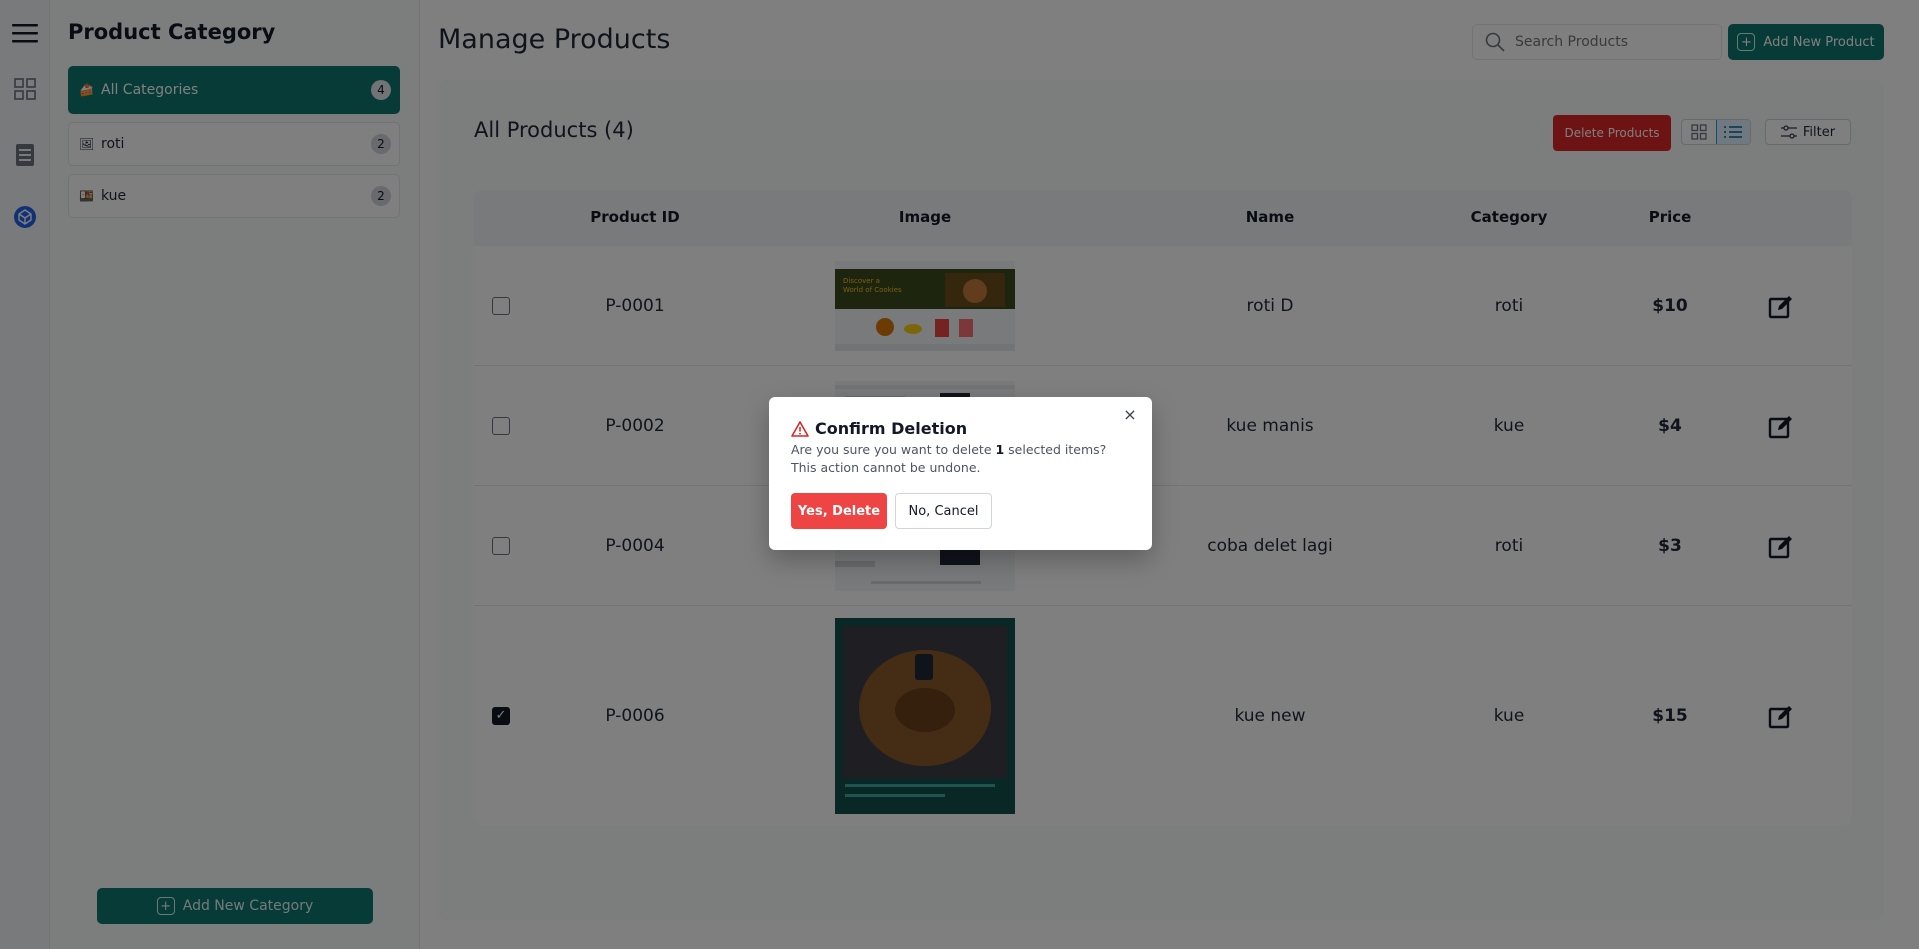 The image size is (1919, 949). Describe the element at coordinates (943, 511) in the screenshot. I see `no-cancel-button: No, Cancel` at that location.